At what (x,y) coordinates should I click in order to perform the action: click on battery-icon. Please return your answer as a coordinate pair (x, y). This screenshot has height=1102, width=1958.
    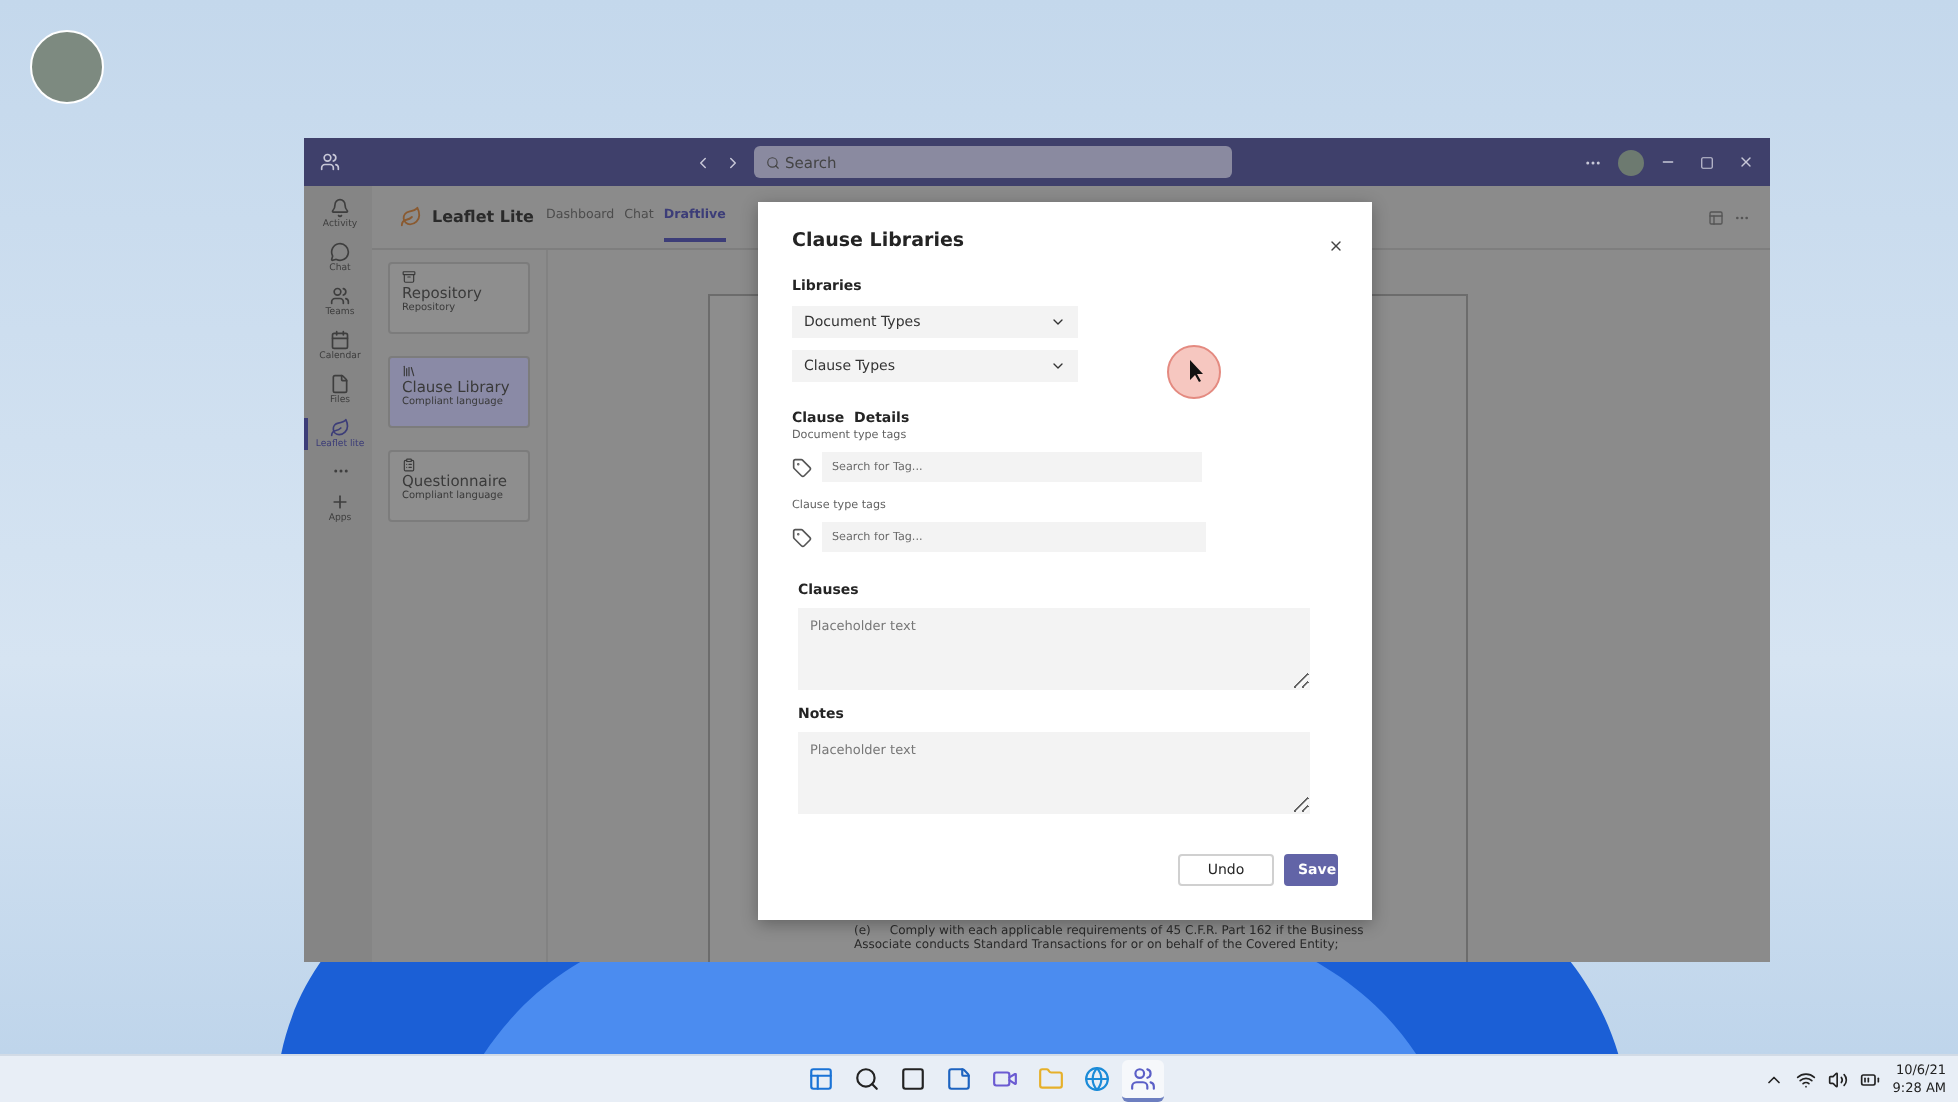
    Looking at the image, I should click on (1870, 1079).